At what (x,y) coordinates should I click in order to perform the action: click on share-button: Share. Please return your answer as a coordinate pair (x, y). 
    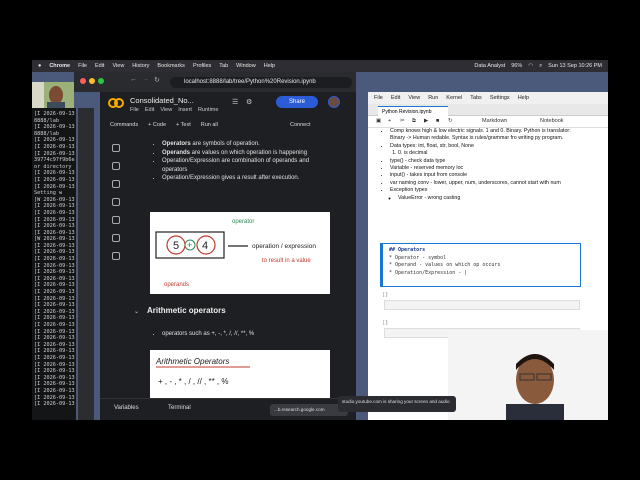
    Looking at the image, I should click on (297, 102).